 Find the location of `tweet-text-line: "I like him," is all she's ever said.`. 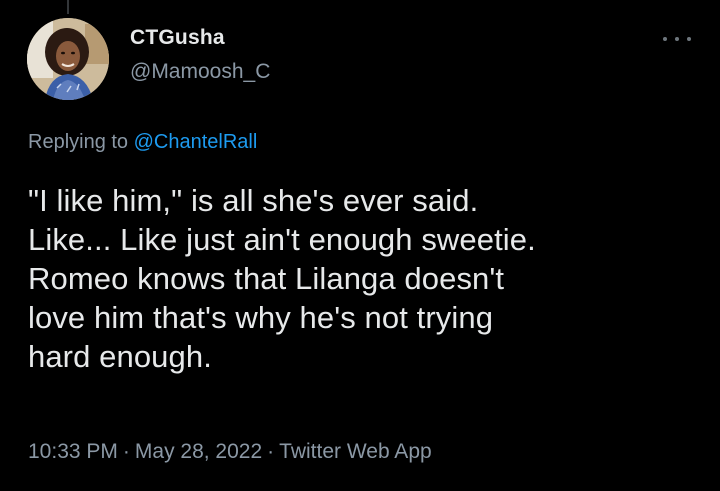

tweet-text-line: "I like him," is all she's ever said. is located at coordinates (253, 200).